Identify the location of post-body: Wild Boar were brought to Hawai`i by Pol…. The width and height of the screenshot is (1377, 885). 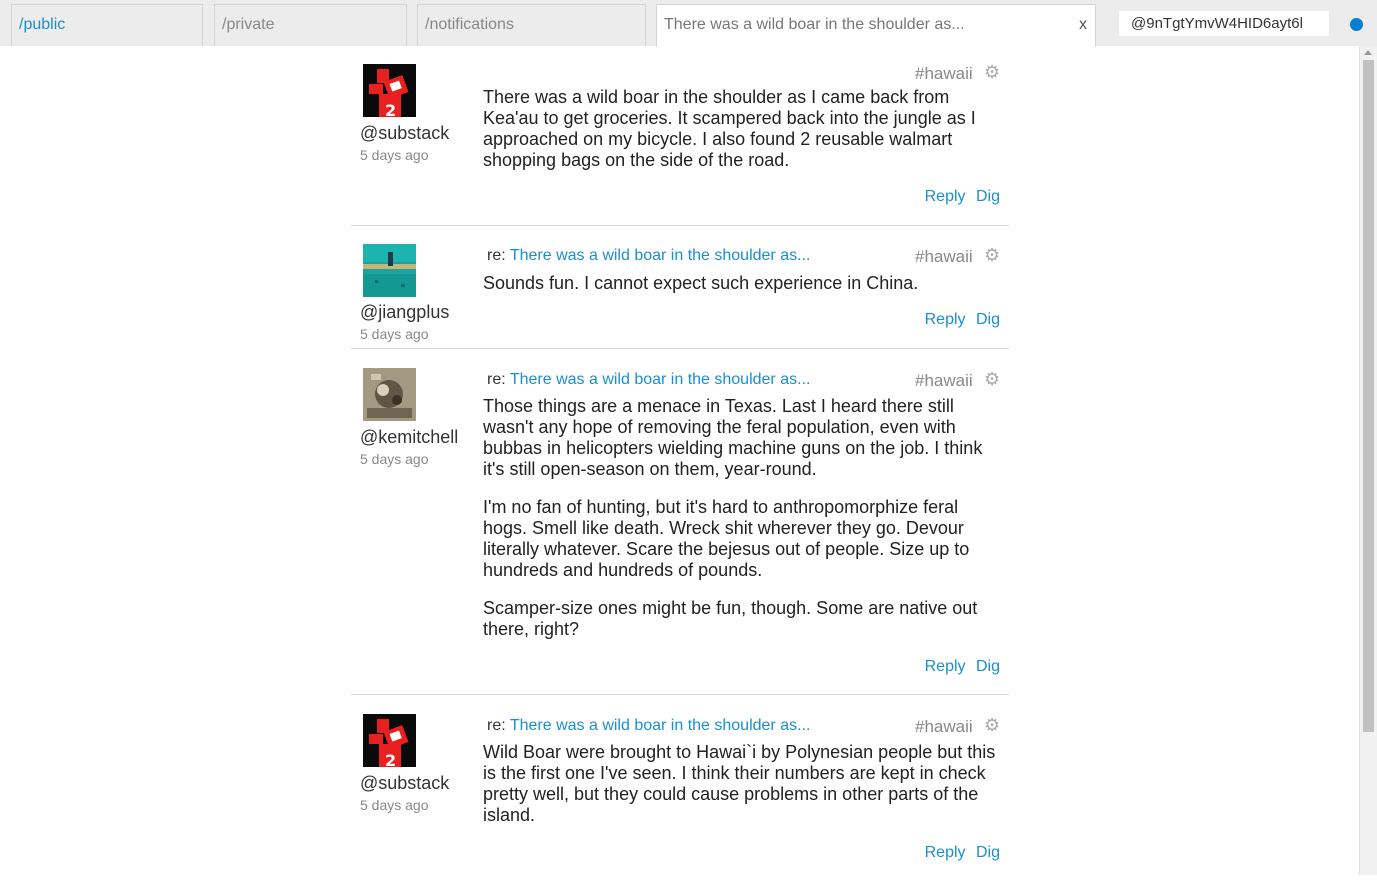
(743, 784).